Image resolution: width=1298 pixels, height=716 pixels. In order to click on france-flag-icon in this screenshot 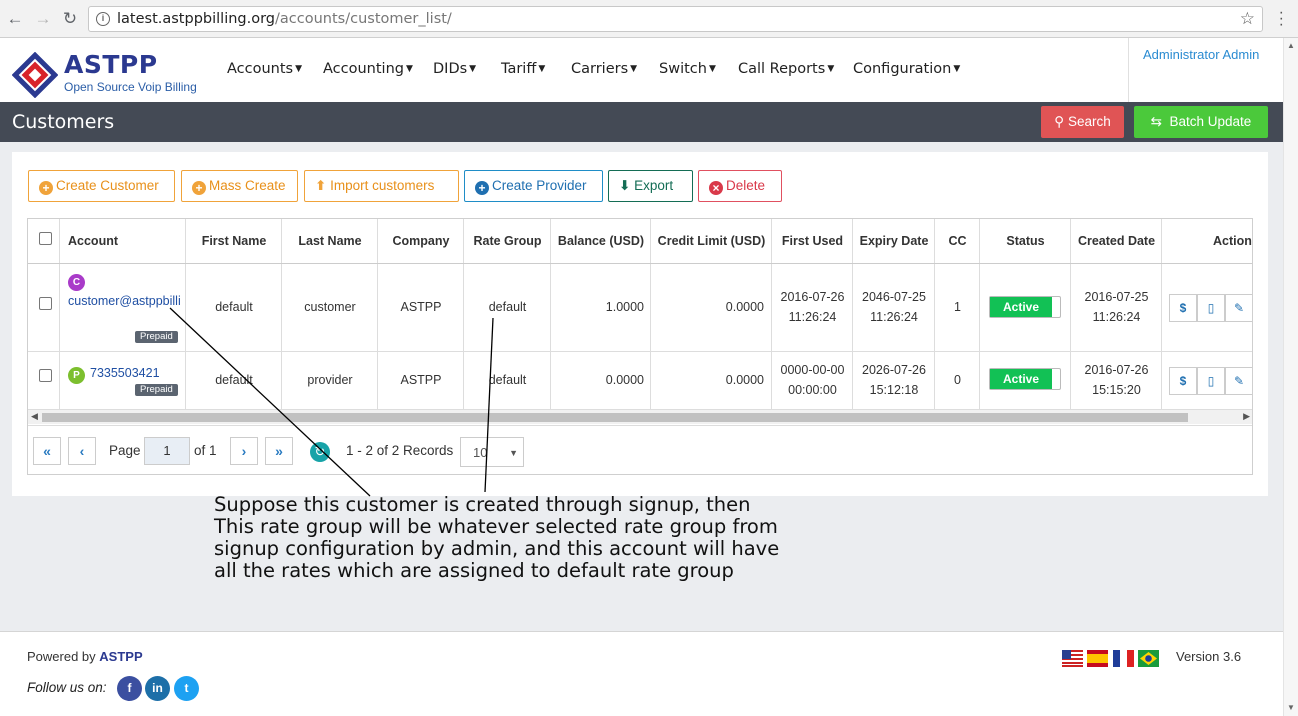, I will do `click(1123, 658)`.